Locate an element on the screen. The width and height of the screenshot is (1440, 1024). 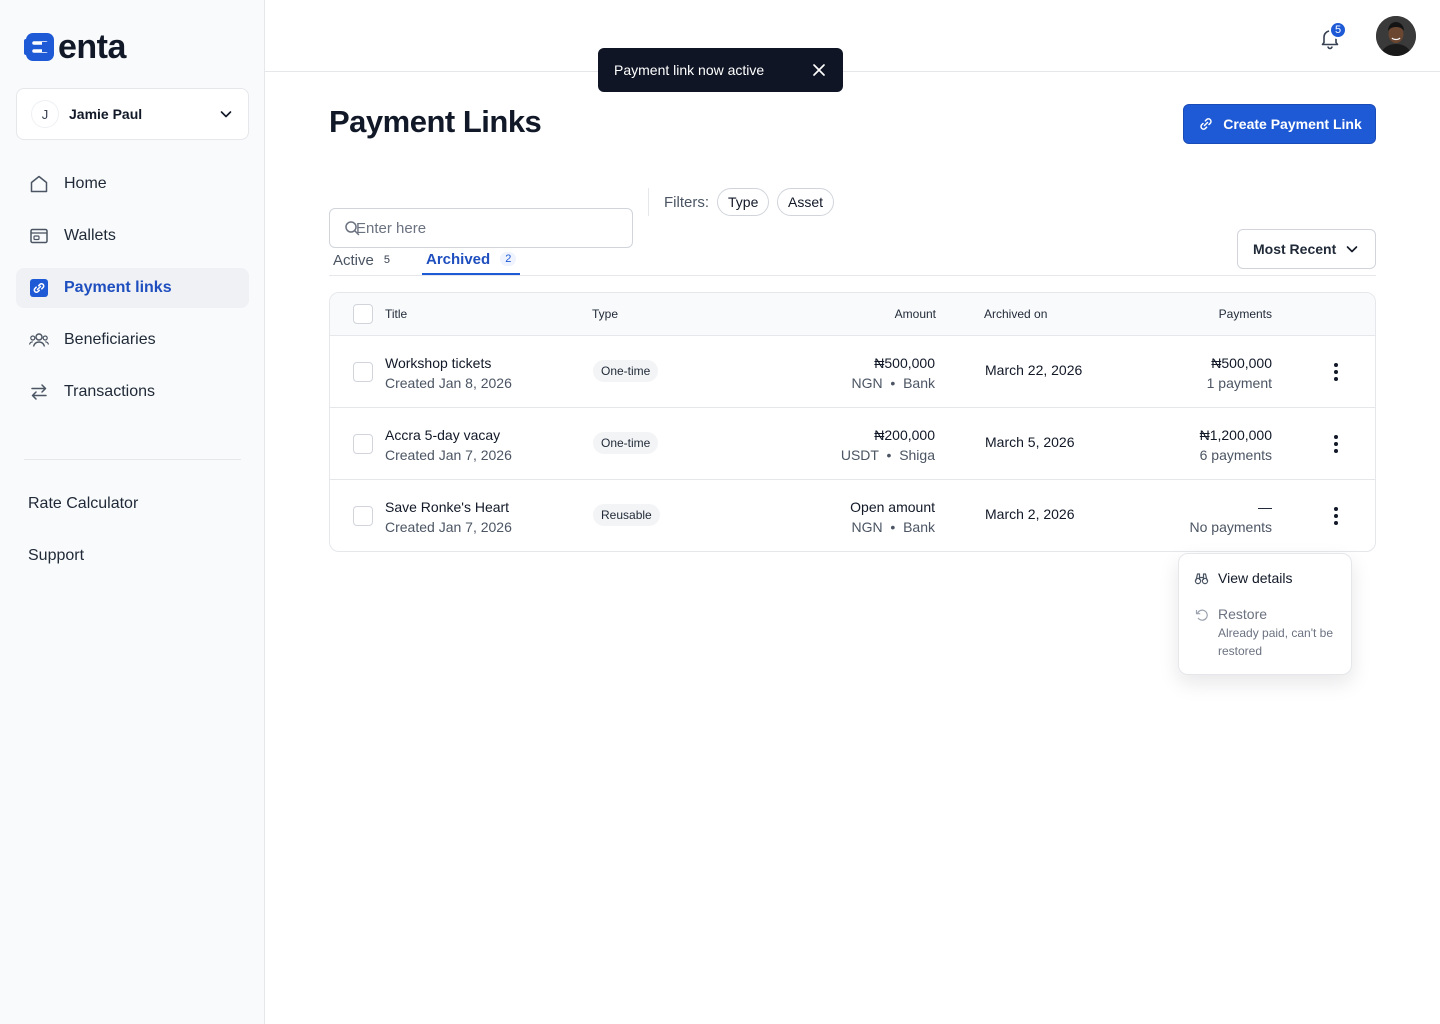
avatar-photo-icon is located at coordinates (1396, 36).